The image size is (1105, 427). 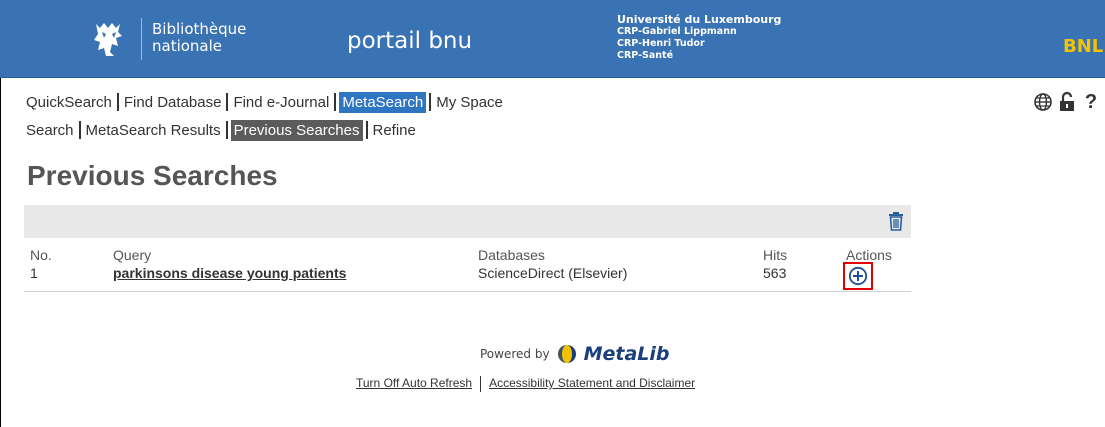 What do you see at coordinates (229, 273) in the screenshot?
I see `query-link: parkinsons disease young patients` at bounding box center [229, 273].